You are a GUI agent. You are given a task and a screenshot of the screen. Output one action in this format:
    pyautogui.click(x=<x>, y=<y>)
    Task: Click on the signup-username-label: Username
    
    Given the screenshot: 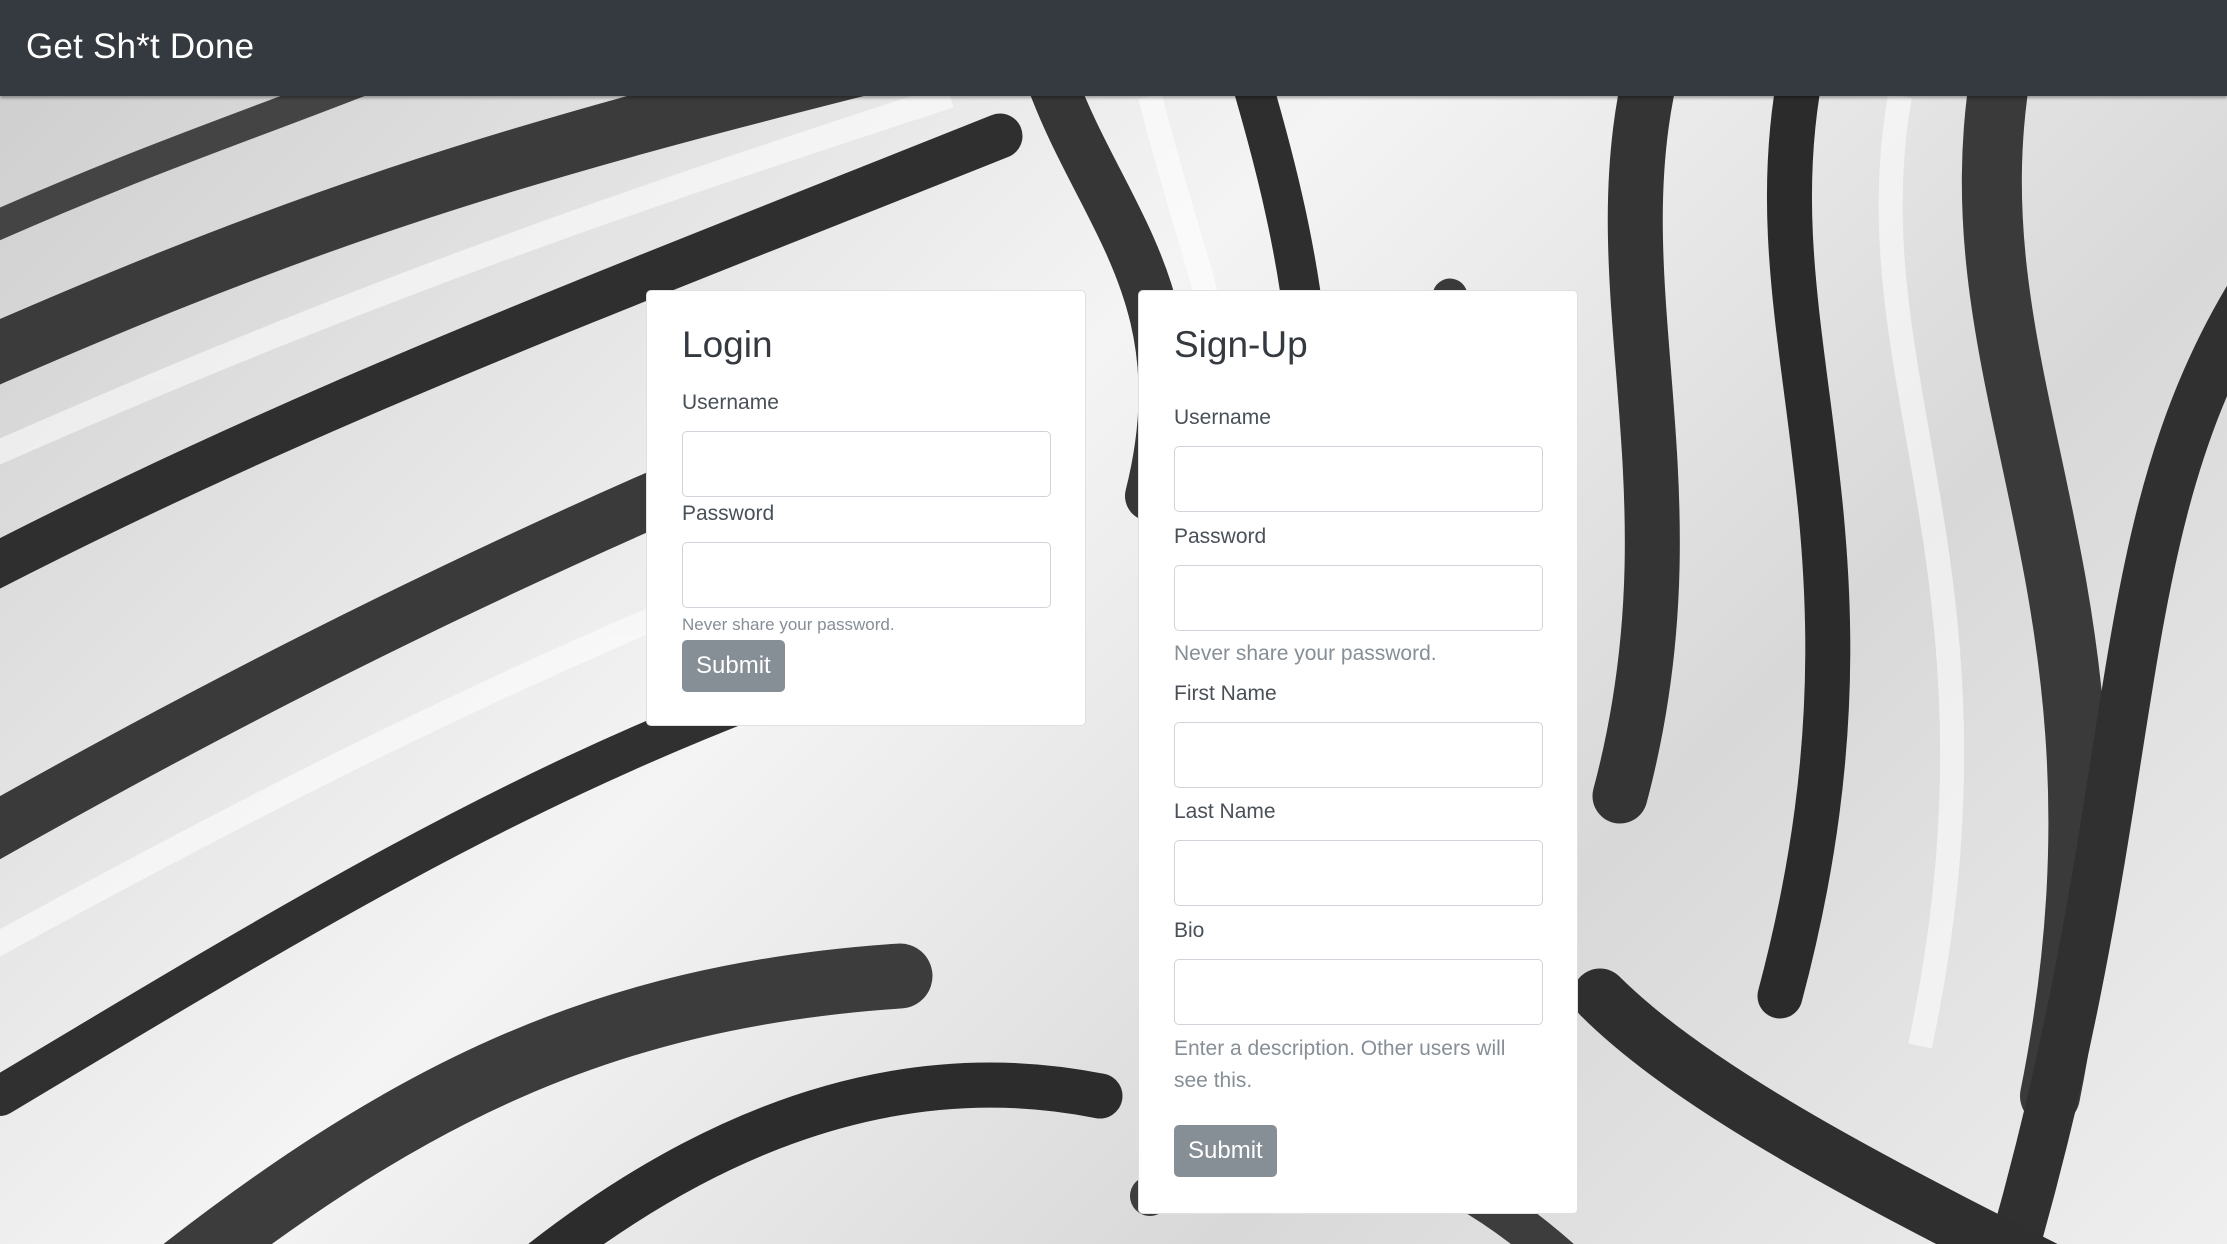 What is the action you would take?
    pyautogui.click(x=1222, y=417)
    